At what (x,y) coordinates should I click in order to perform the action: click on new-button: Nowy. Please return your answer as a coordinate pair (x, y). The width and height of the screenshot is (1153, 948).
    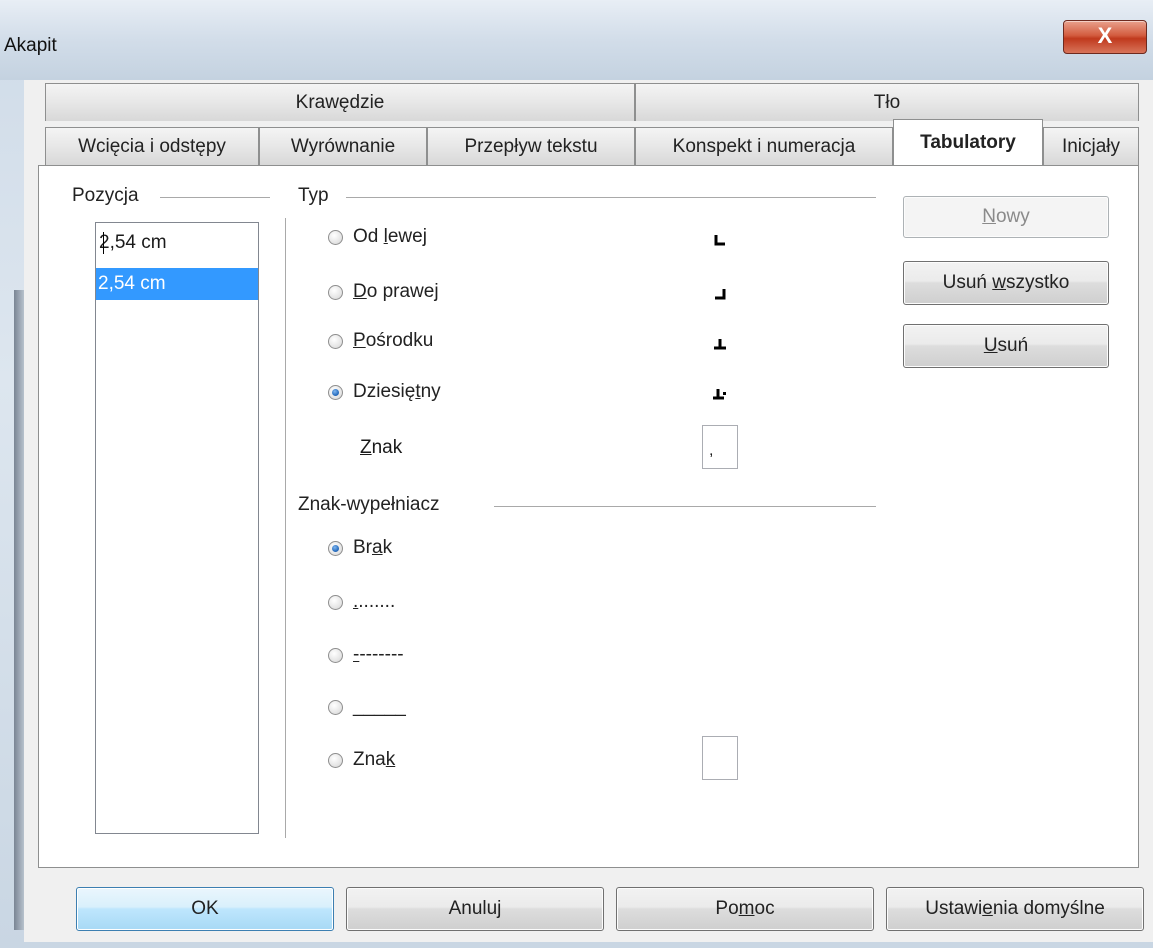
    Looking at the image, I should click on (1006, 217).